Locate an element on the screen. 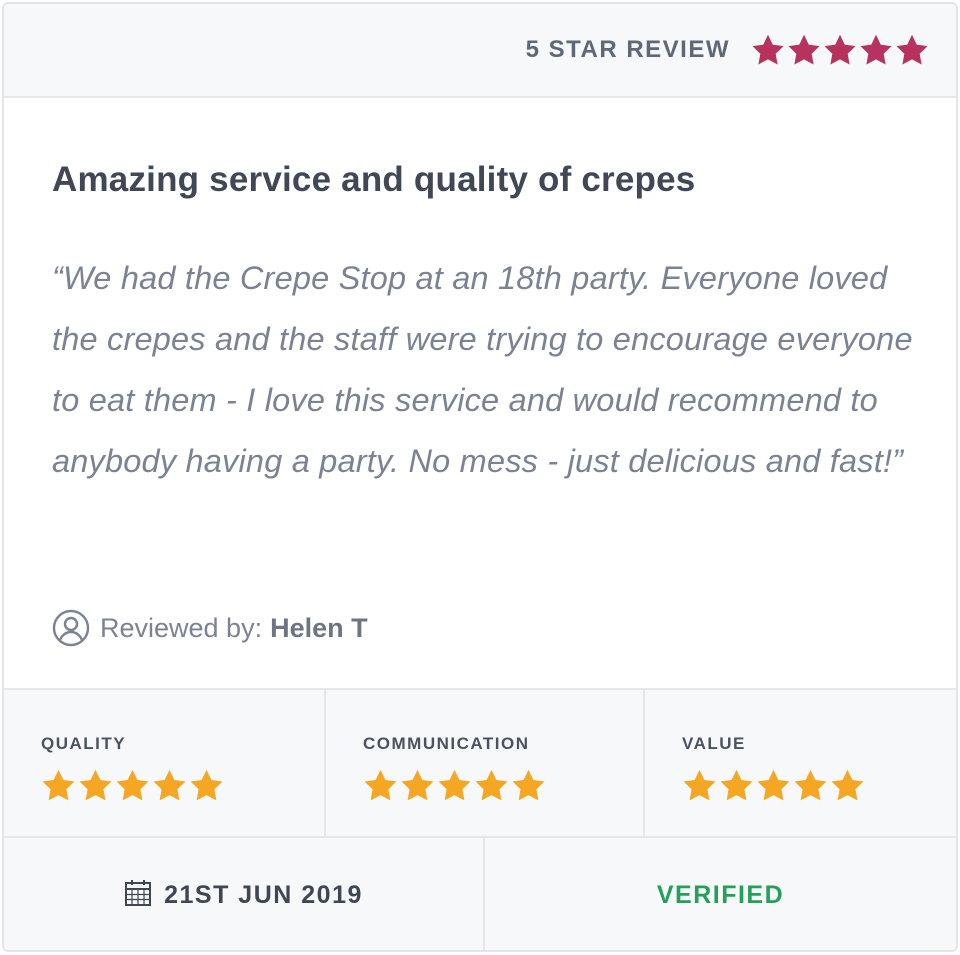 The height and width of the screenshot is (955, 960). quality-star-rating is located at coordinates (132, 785).